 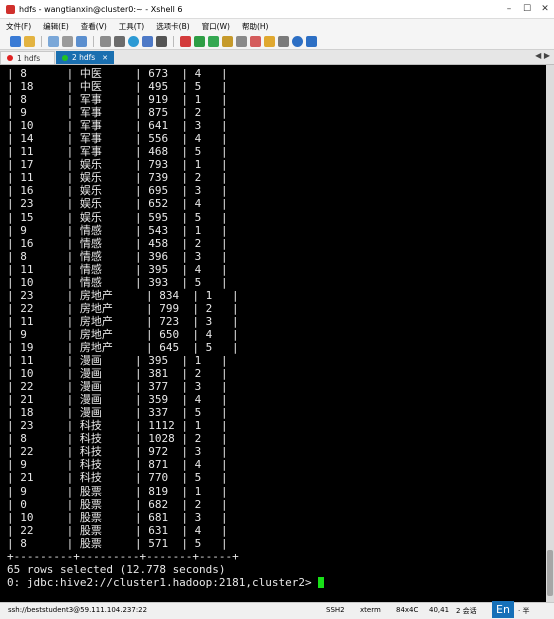 I want to click on tab-label: 1 hdfs, so click(x=29, y=58).